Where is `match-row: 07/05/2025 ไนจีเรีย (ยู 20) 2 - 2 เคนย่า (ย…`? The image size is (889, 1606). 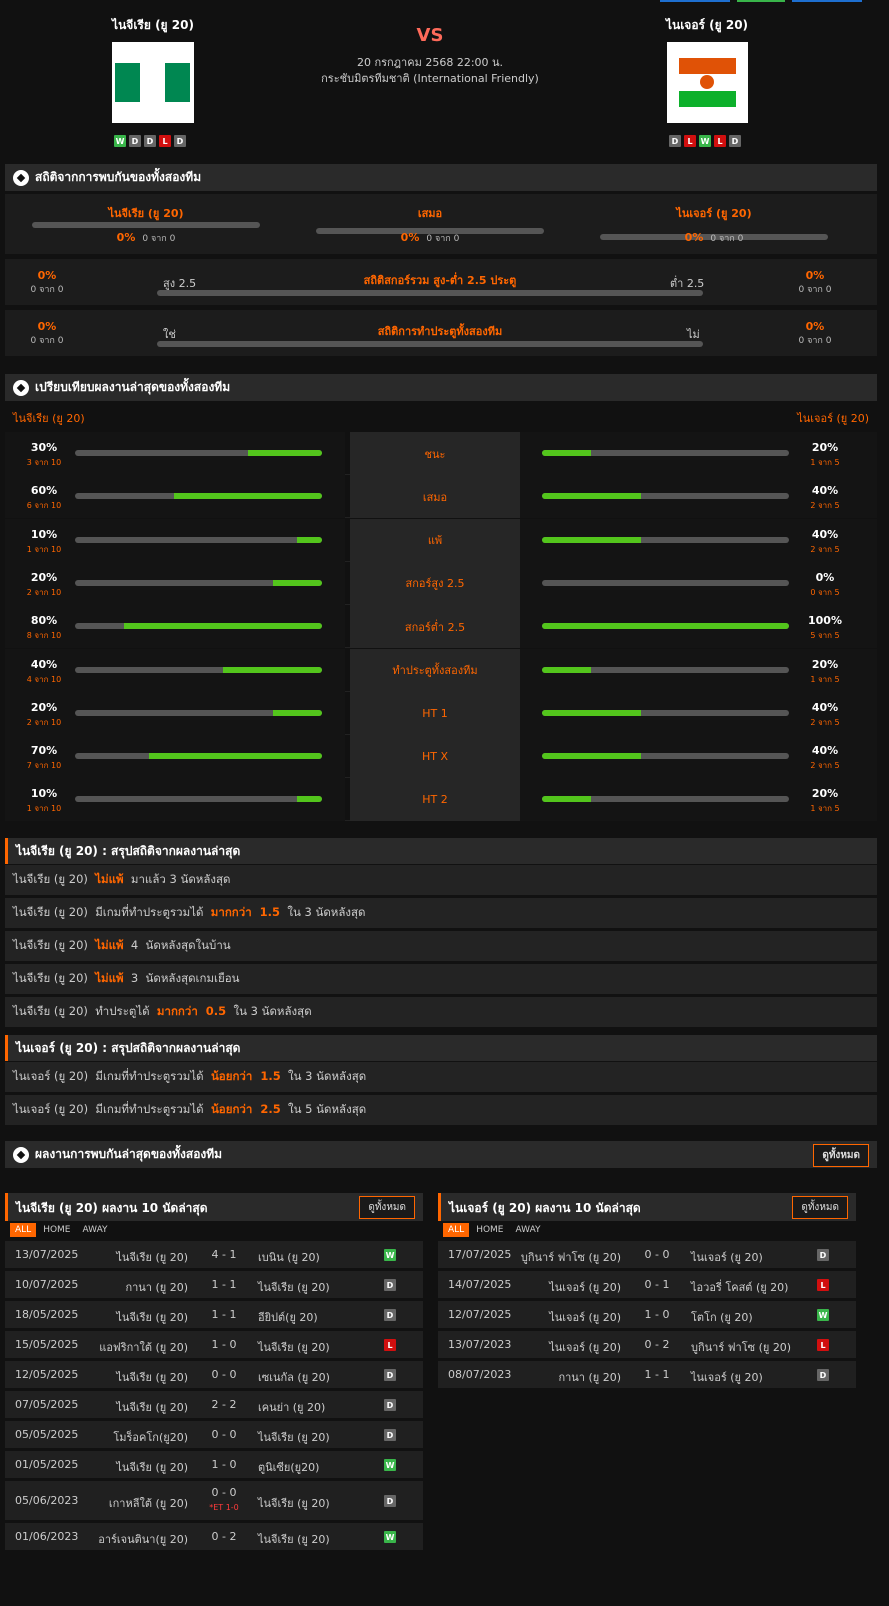 match-row: 07/05/2025 ไนจีเรีย (ยู 20) 2 - 2 เคนย่า (ย… is located at coordinates (214, 1404).